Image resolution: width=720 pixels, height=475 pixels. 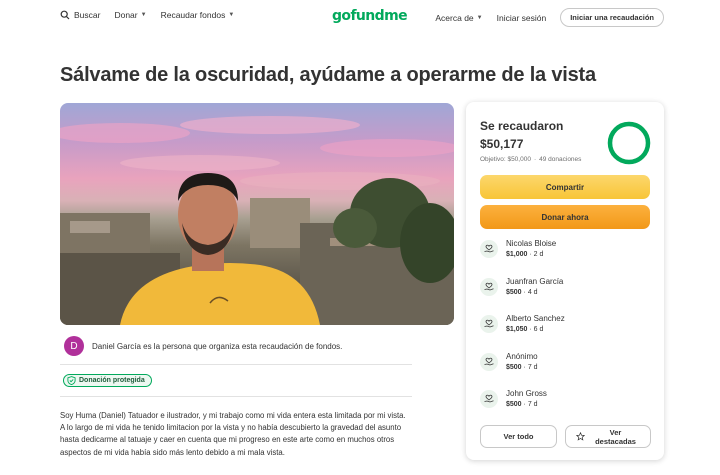 What do you see at coordinates (580, 436) in the screenshot?
I see `star-icon` at bounding box center [580, 436].